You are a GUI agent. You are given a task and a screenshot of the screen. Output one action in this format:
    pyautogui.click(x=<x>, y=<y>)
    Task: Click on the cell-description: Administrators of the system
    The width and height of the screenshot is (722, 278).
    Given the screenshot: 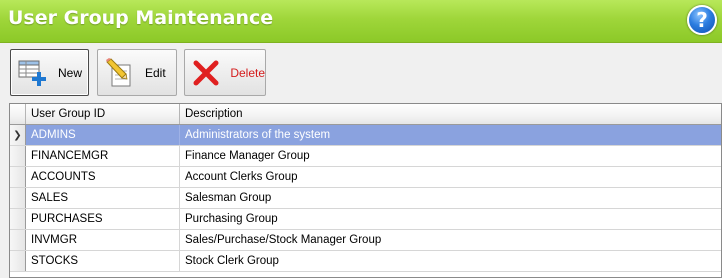 What is the action you would take?
    pyautogui.click(x=450, y=135)
    